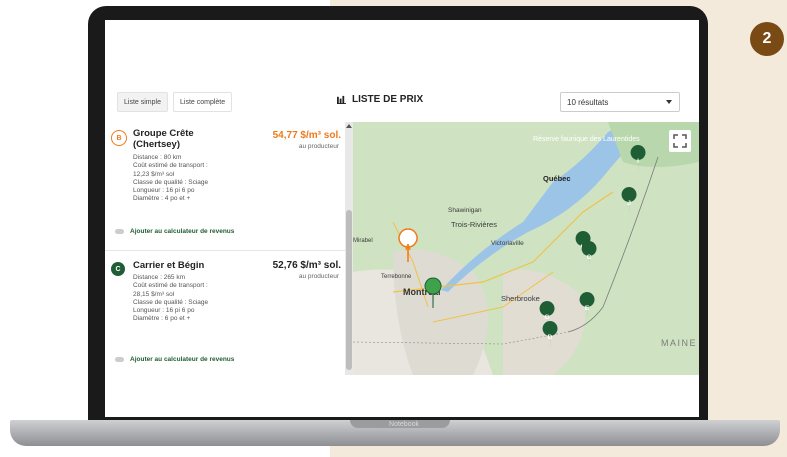 The height and width of the screenshot is (457, 787). I want to click on scroll-thumb, so click(349, 290).